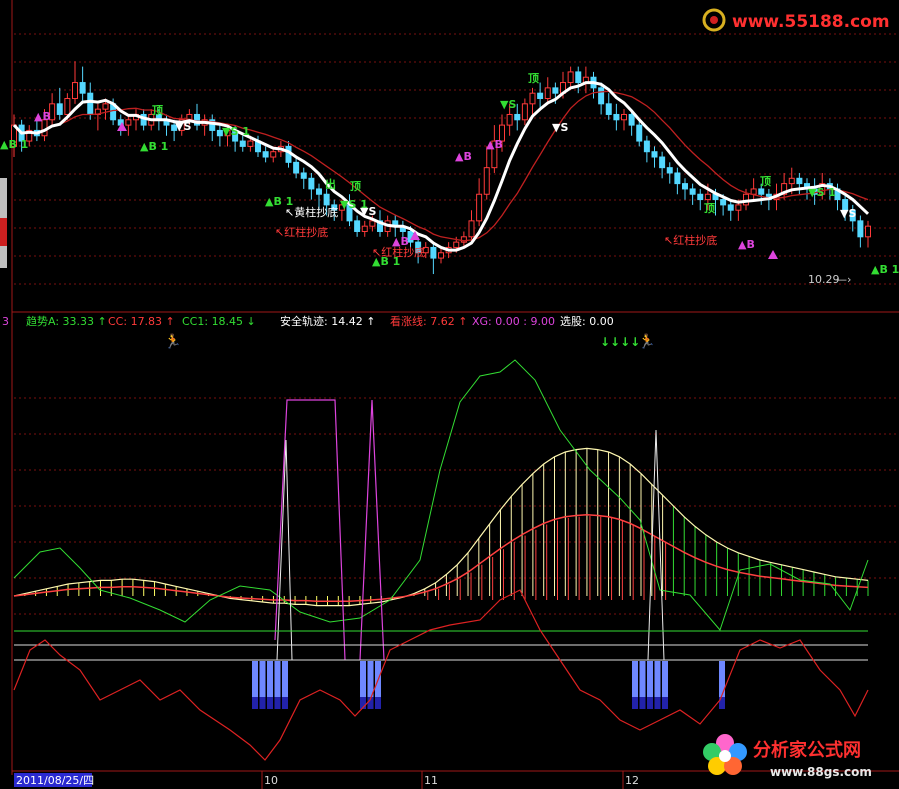 The height and width of the screenshot is (789, 899). Describe the element at coordinates (807, 750) in the screenshot. I see `watermark-title: 分析家公式网` at that location.